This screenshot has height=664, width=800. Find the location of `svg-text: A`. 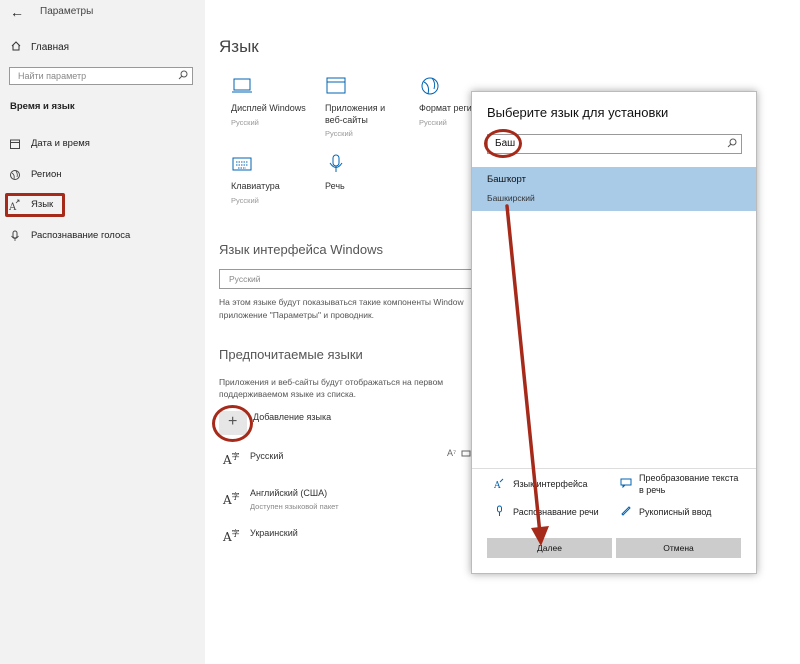

svg-text: A is located at coordinates (497, 485).